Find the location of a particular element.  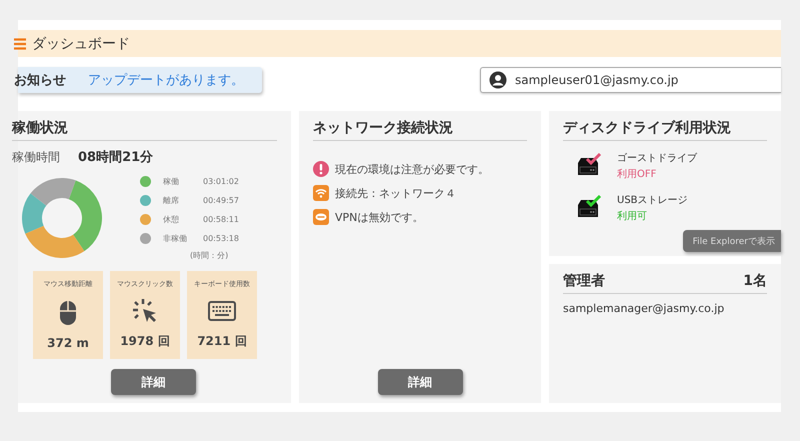

admin-label: 管理者 is located at coordinates (584, 281).